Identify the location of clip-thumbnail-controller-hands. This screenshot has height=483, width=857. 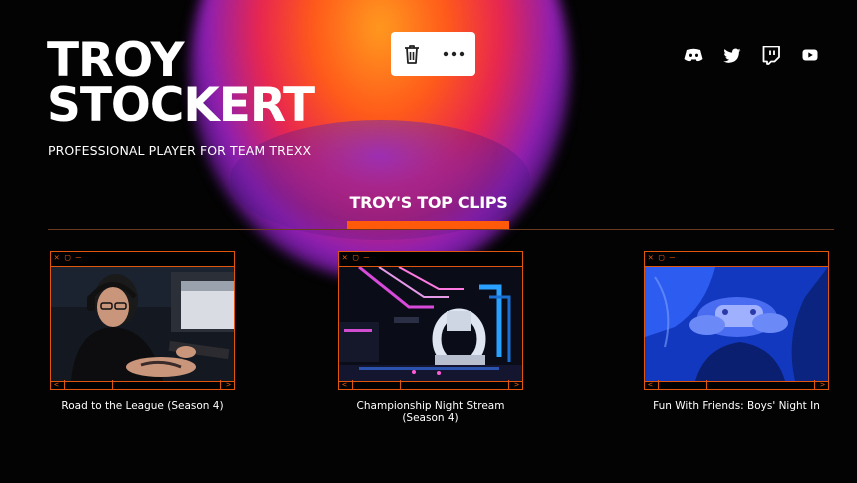
(736, 324).